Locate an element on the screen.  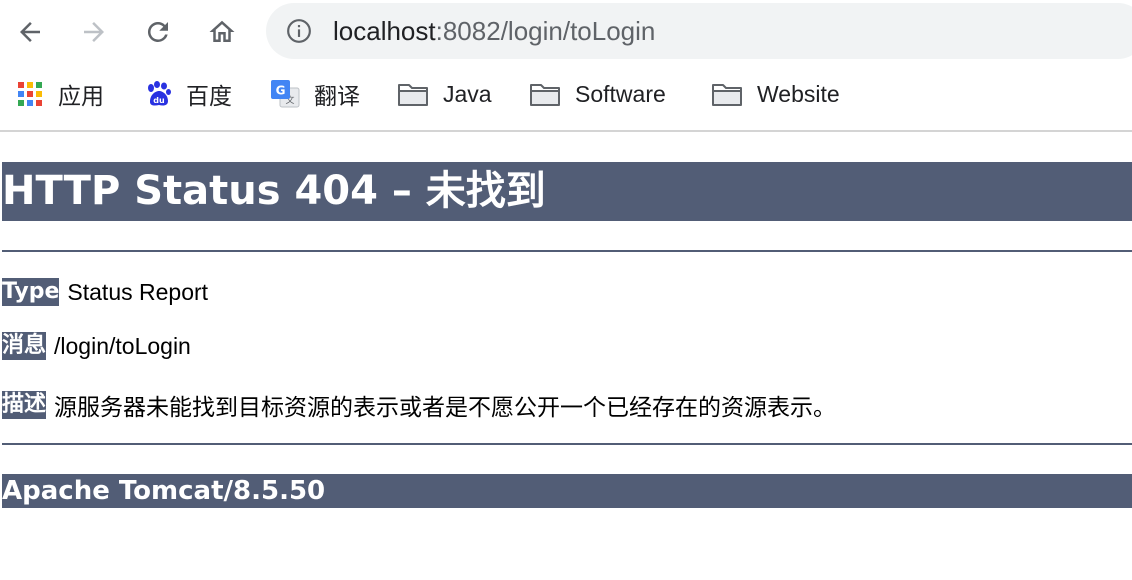
reload-icon is located at coordinates (157, 31).